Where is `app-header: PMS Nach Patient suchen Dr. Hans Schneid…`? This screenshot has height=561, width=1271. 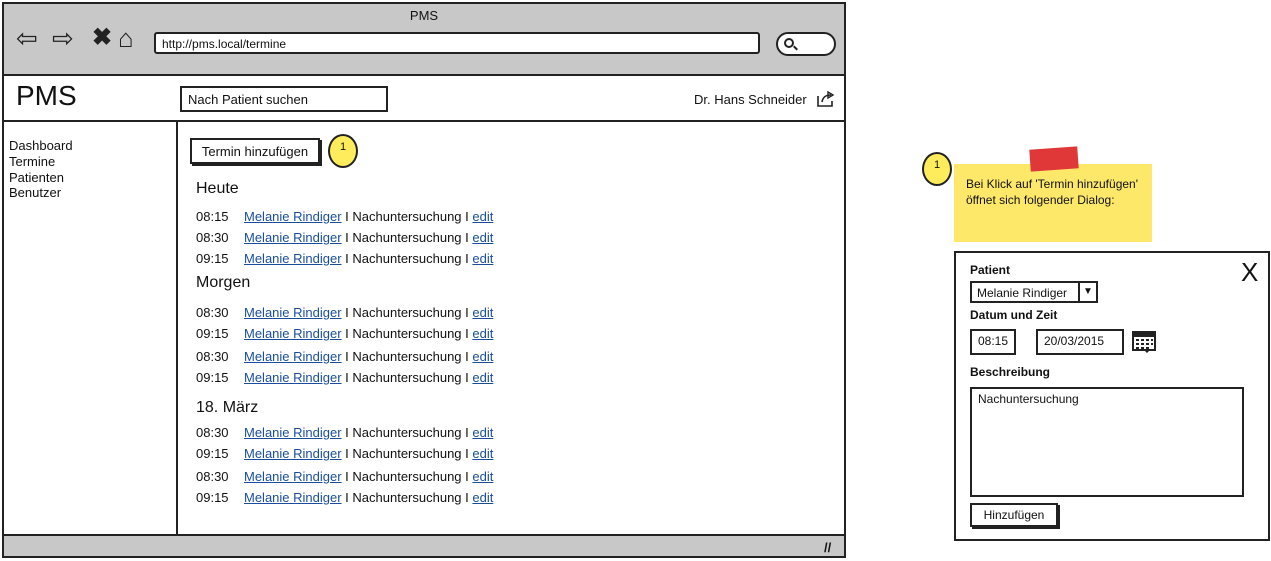 app-header: PMS Nach Patient suchen Dr. Hans Schneid… is located at coordinates (424, 99).